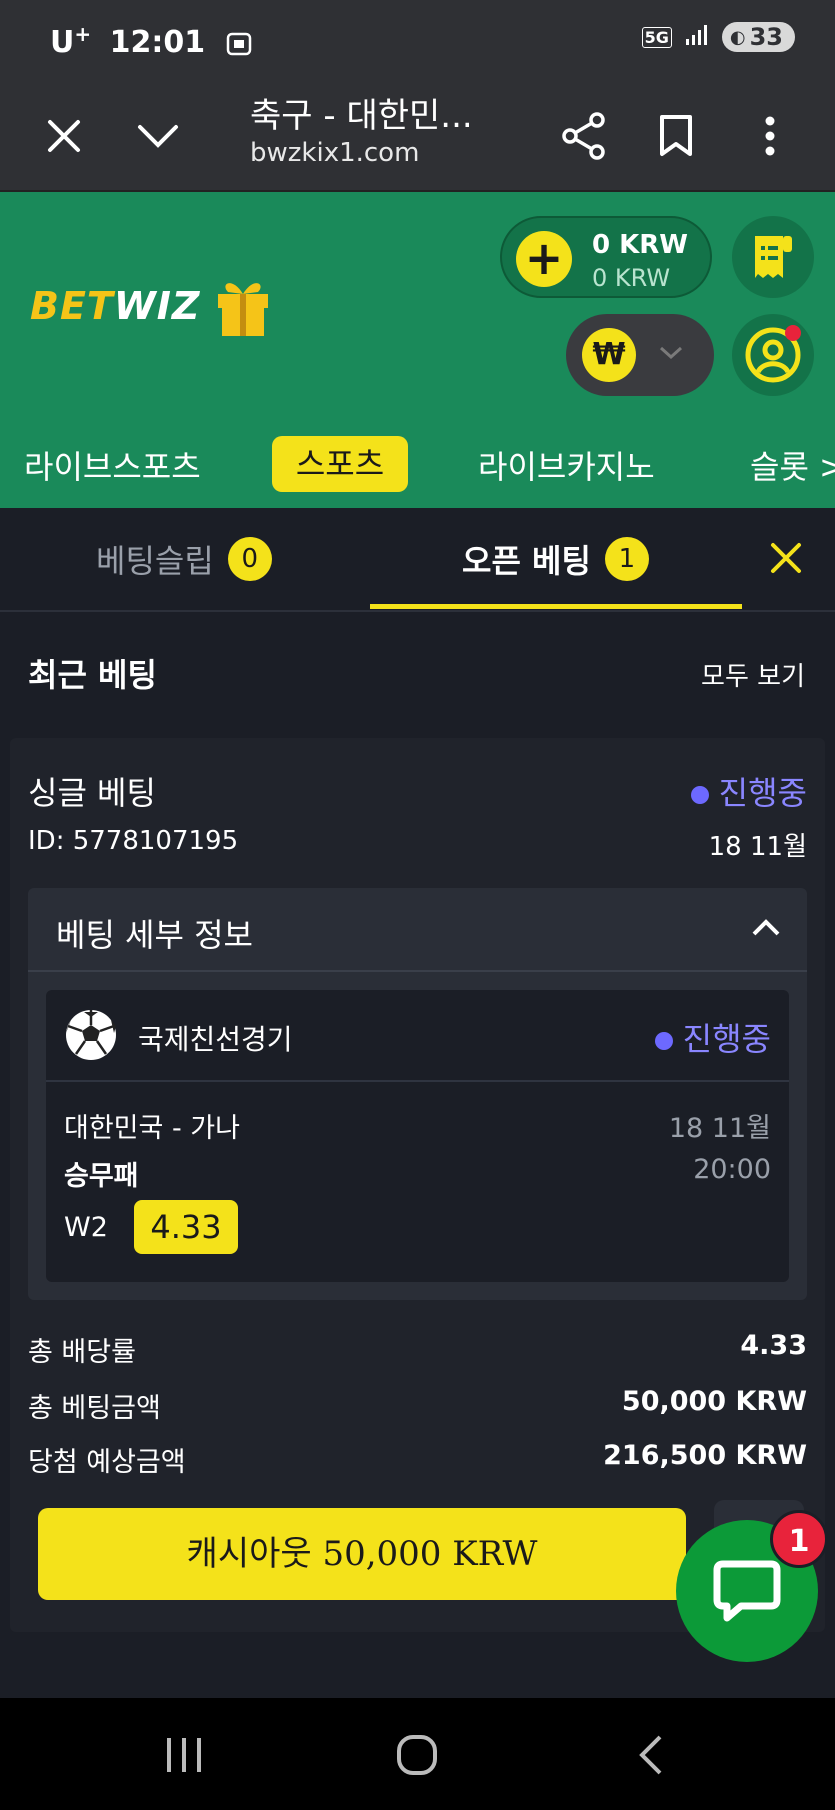 The image size is (835, 1810). What do you see at coordinates (799, 1539) in the screenshot?
I see `chat-notification-badge: 1` at bounding box center [799, 1539].